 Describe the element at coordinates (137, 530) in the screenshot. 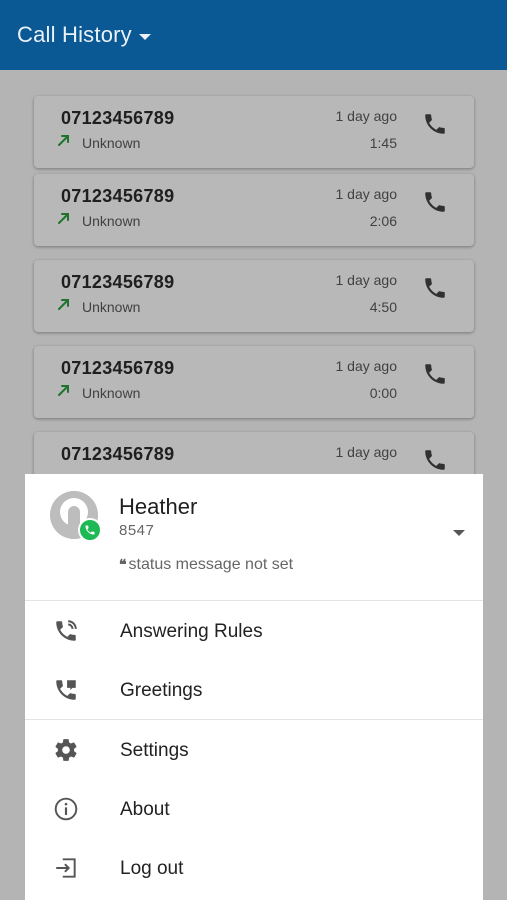

I see `user-extension: 8547` at that location.